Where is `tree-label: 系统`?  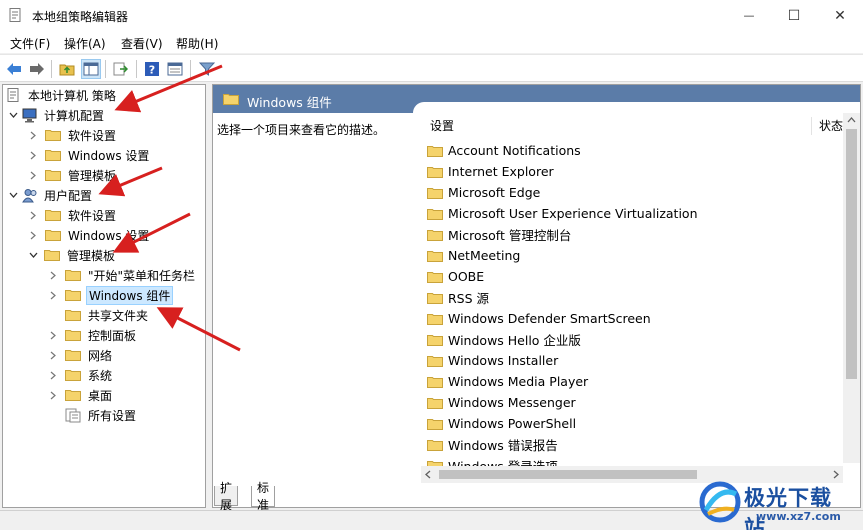 tree-label: 系统 is located at coordinates (100, 375).